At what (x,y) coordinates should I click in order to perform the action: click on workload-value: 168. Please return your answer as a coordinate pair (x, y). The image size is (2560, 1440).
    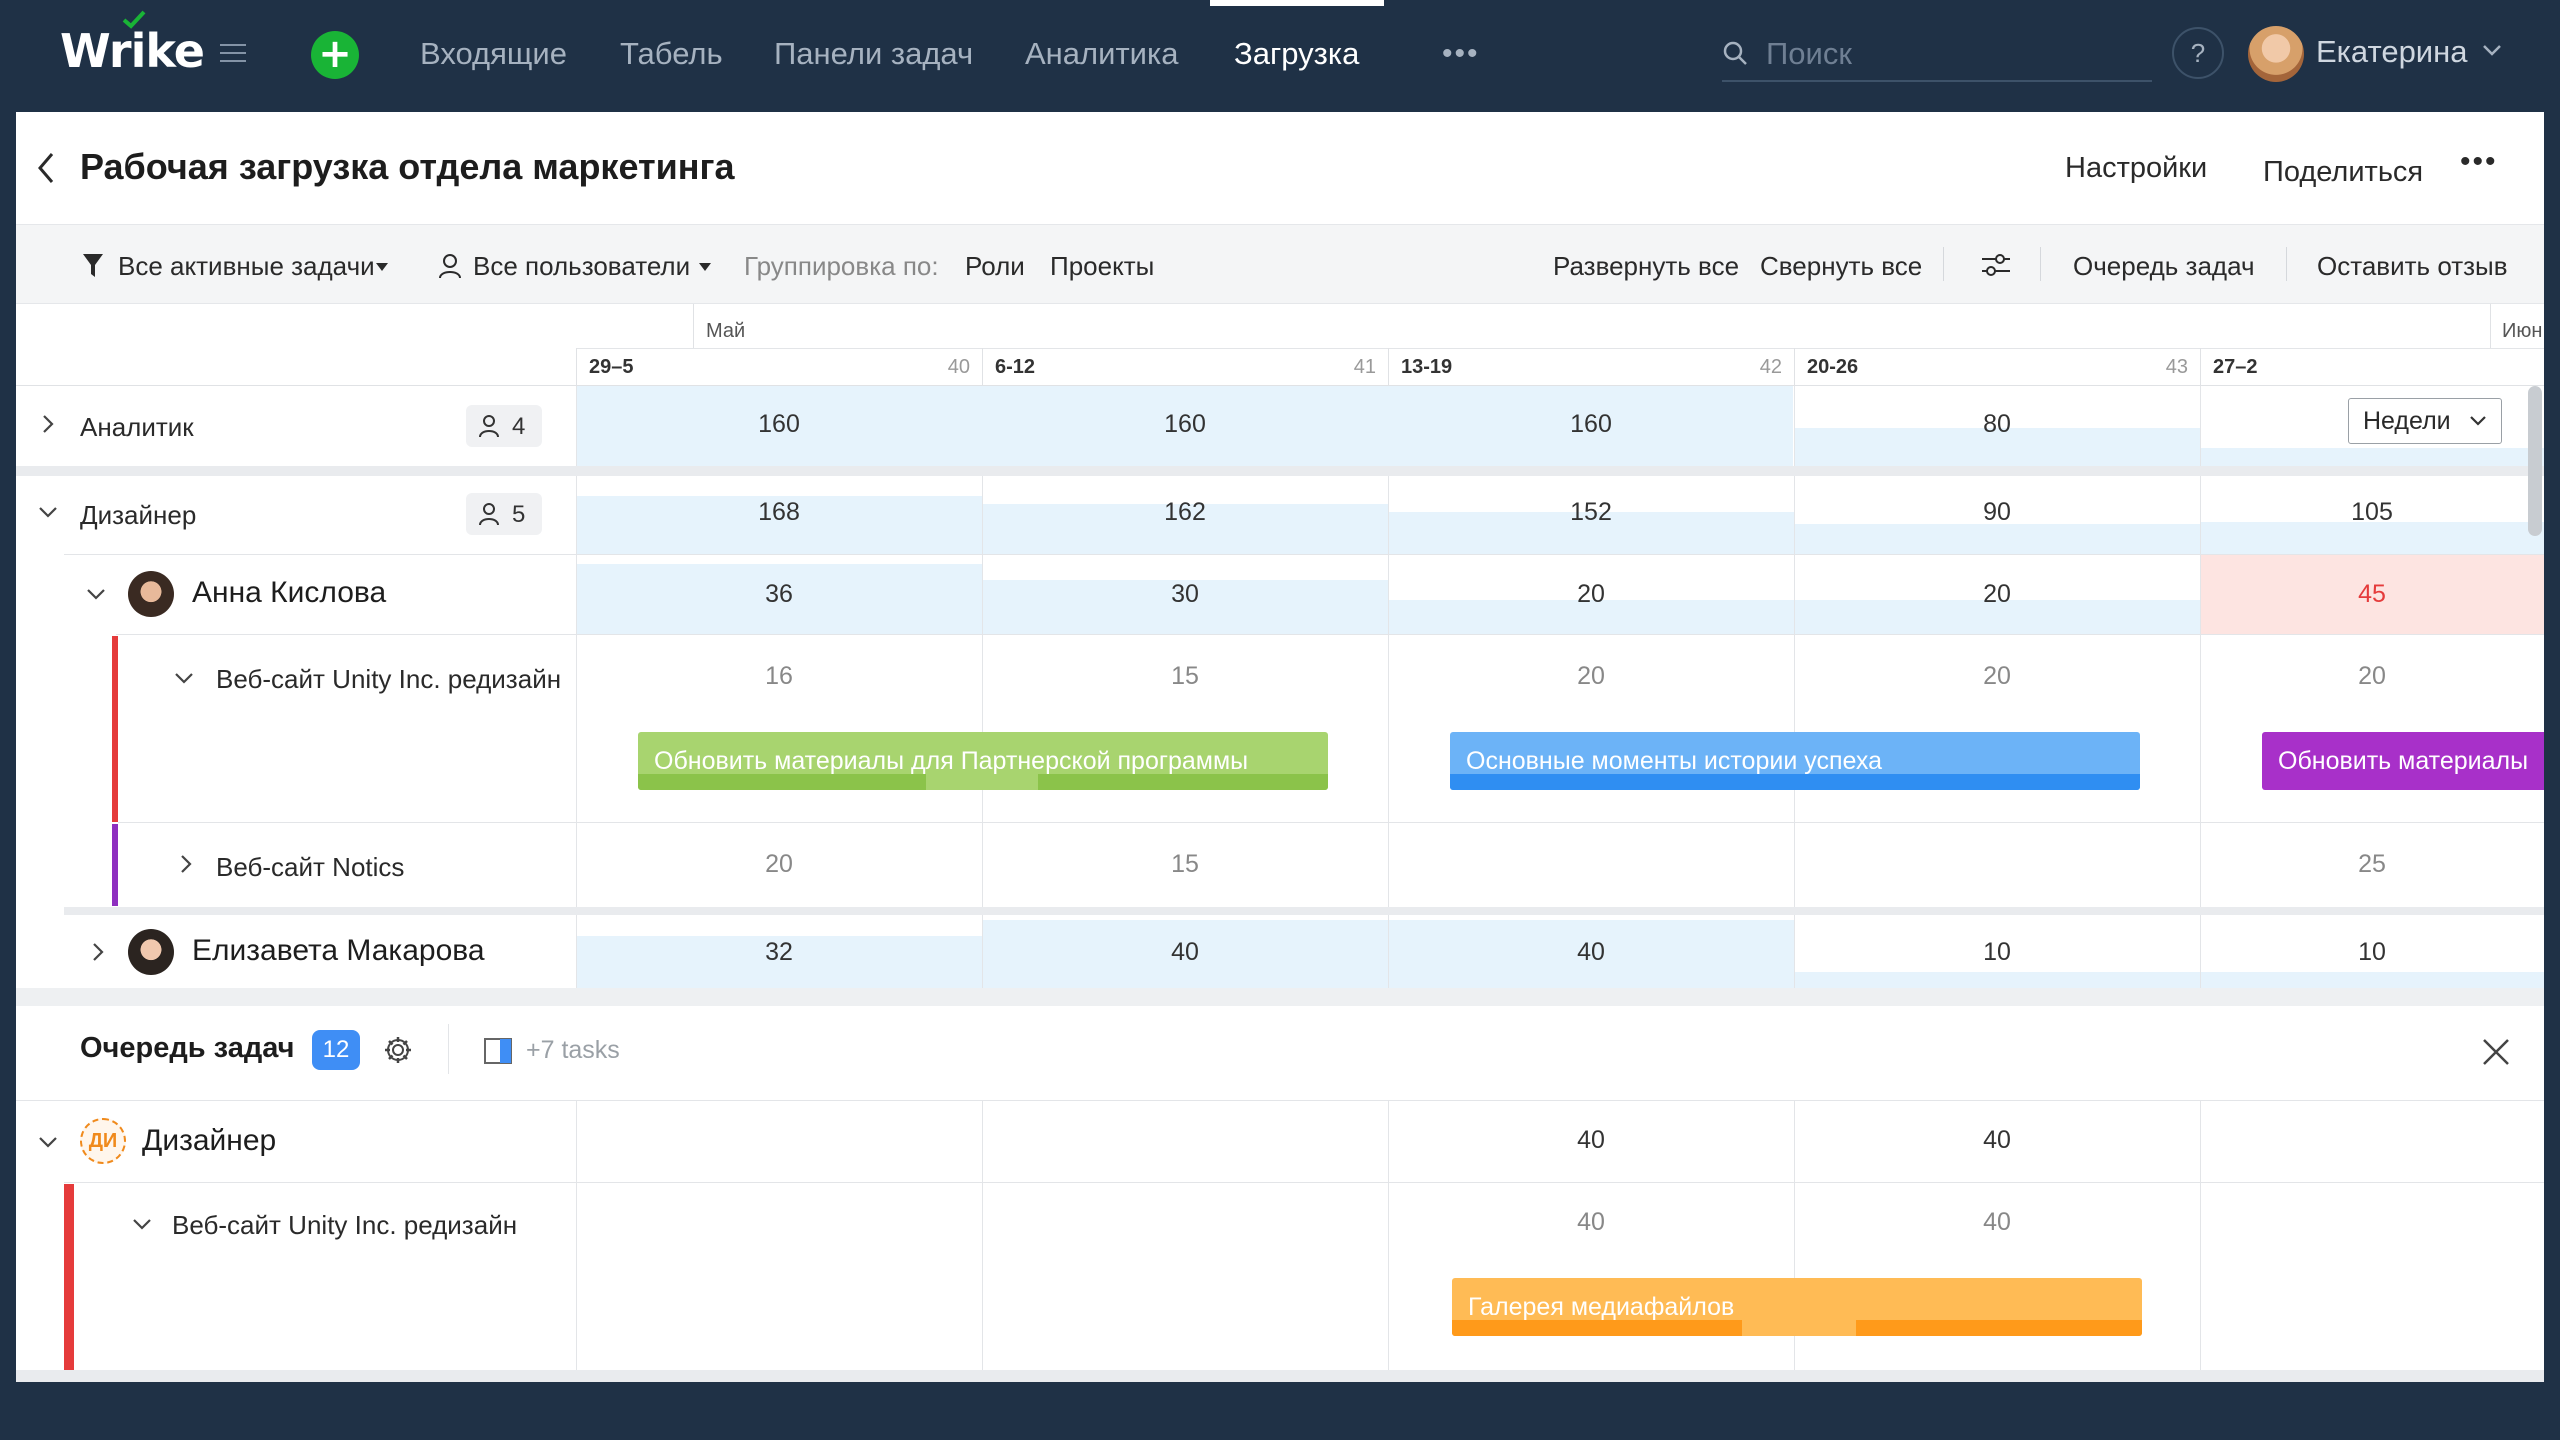
    Looking at the image, I should click on (779, 512).